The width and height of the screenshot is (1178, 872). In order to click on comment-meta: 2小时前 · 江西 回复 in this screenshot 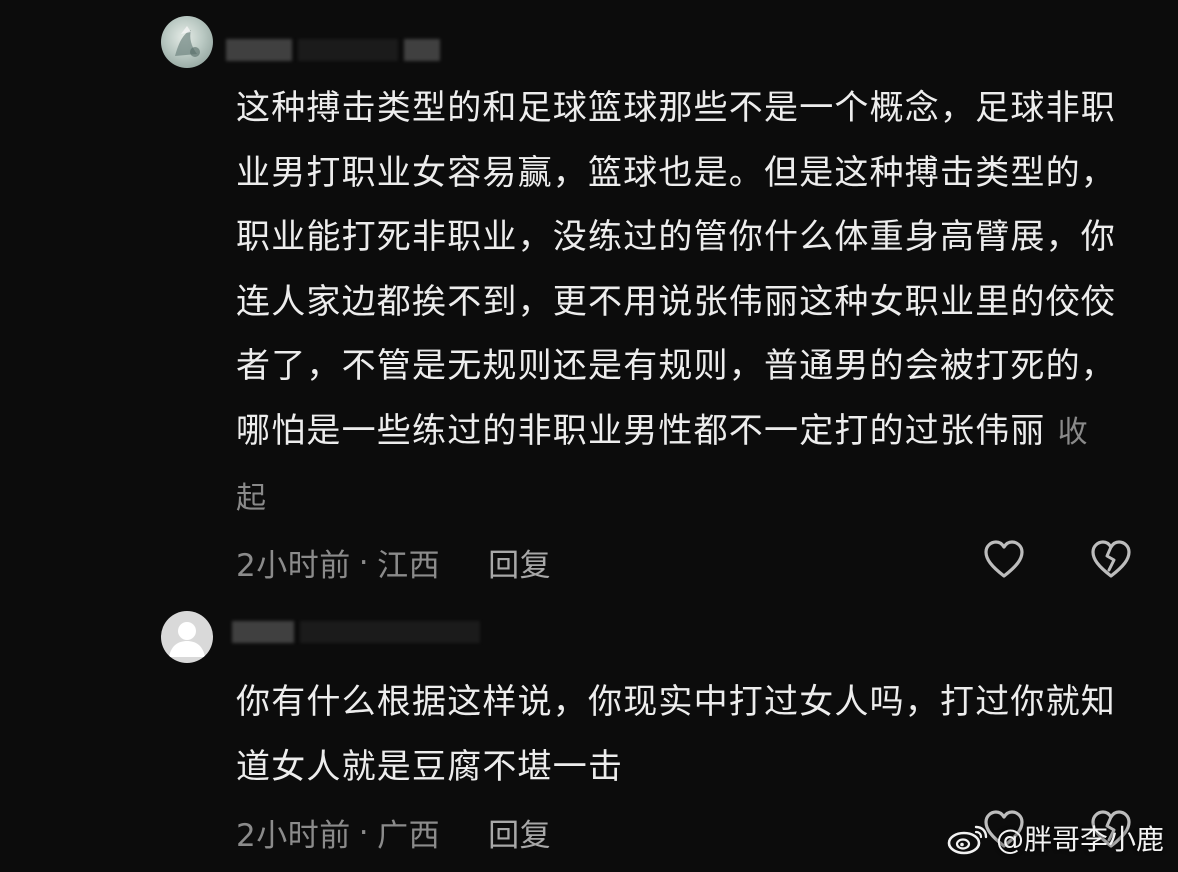, I will do `click(393, 562)`.